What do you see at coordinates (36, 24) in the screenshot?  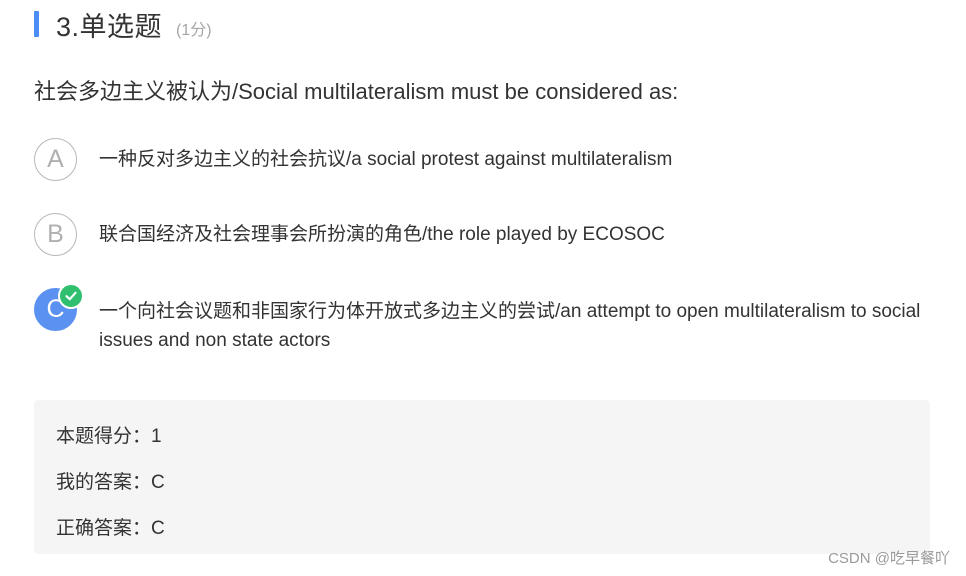 I see `question-accent-bar` at bounding box center [36, 24].